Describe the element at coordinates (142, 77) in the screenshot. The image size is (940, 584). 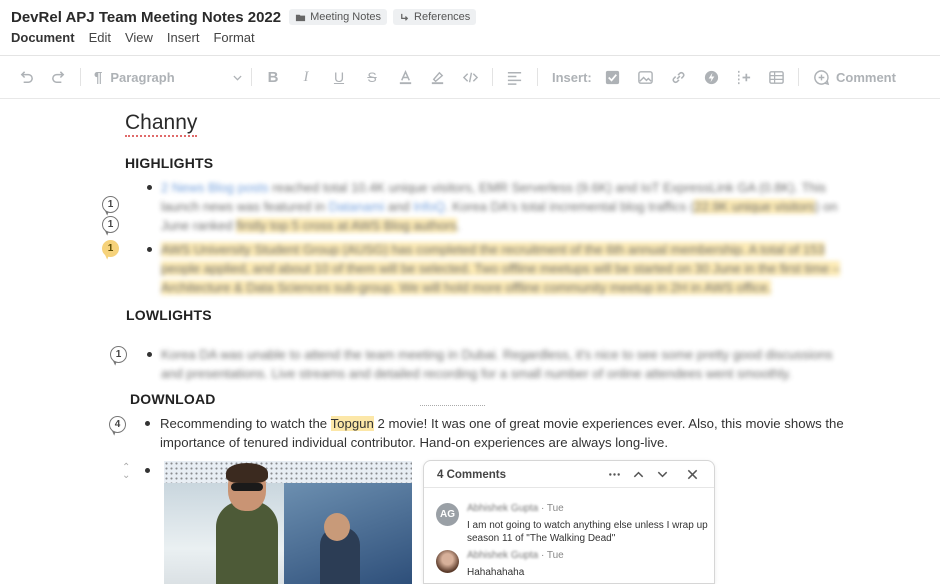
I see `paragraph-style-value: Paragraph` at that location.